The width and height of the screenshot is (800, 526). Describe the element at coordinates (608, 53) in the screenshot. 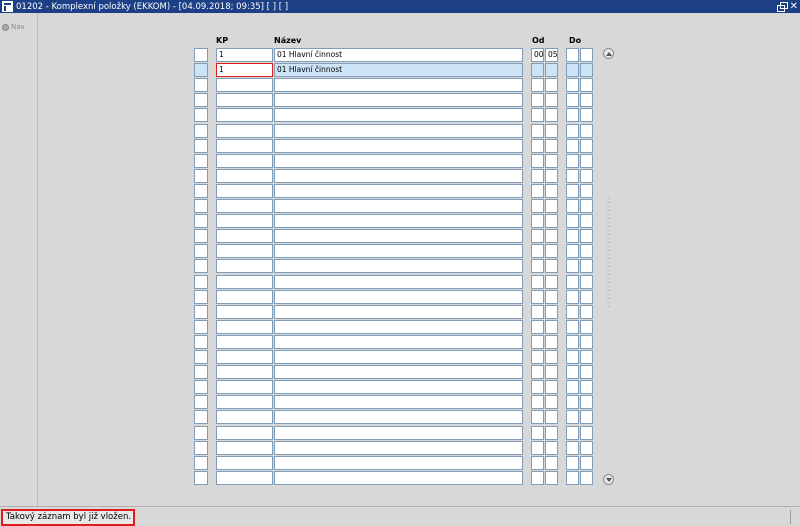

I see `scroll-up-icon` at that location.